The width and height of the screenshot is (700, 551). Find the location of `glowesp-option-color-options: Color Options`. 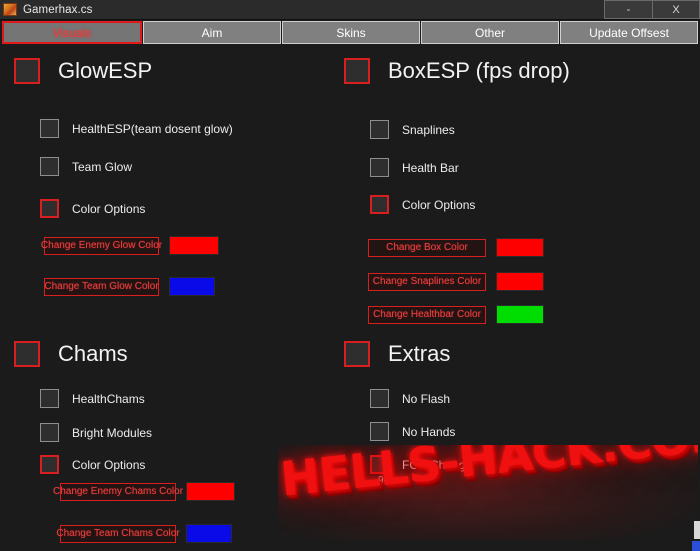

glowesp-option-color-options: Color Options is located at coordinates (72, 208).